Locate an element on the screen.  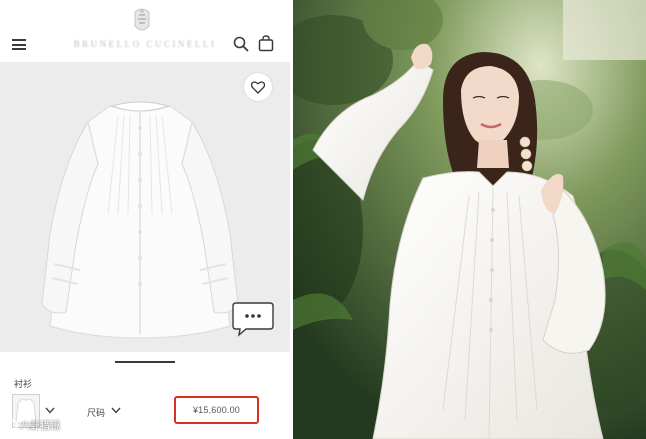
brand-crest-icon is located at coordinates (142, 19).